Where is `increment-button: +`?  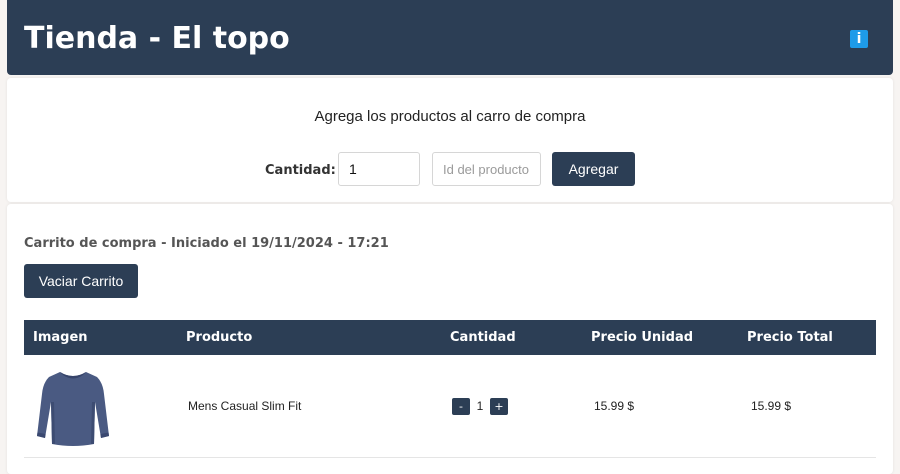 increment-button: + is located at coordinates (499, 406).